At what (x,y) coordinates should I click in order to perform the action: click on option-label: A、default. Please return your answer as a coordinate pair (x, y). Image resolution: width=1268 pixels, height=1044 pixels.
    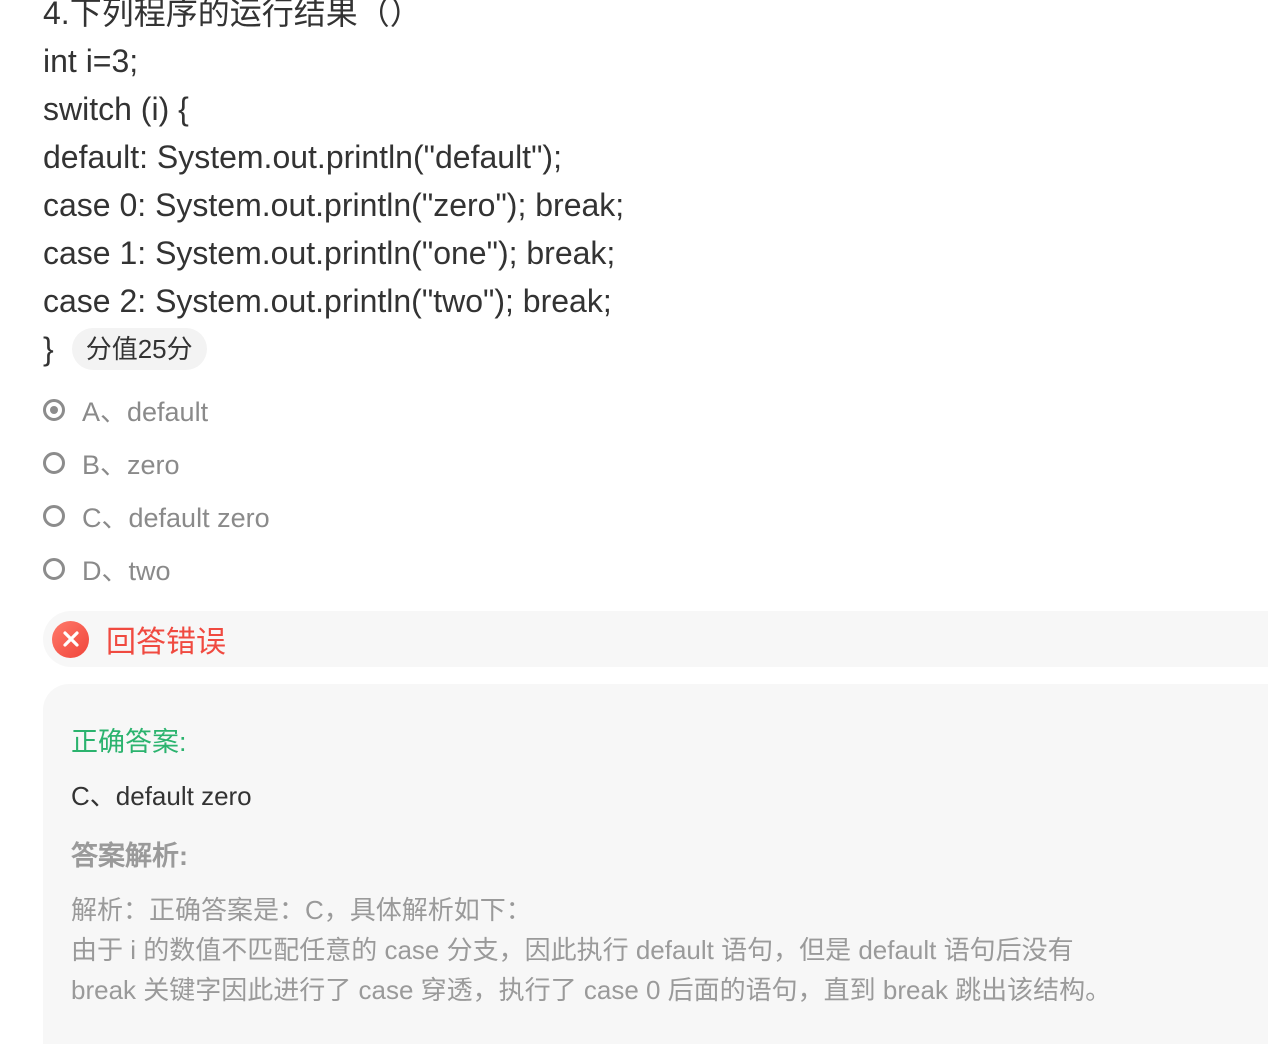
    Looking at the image, I should click on (145, 412).